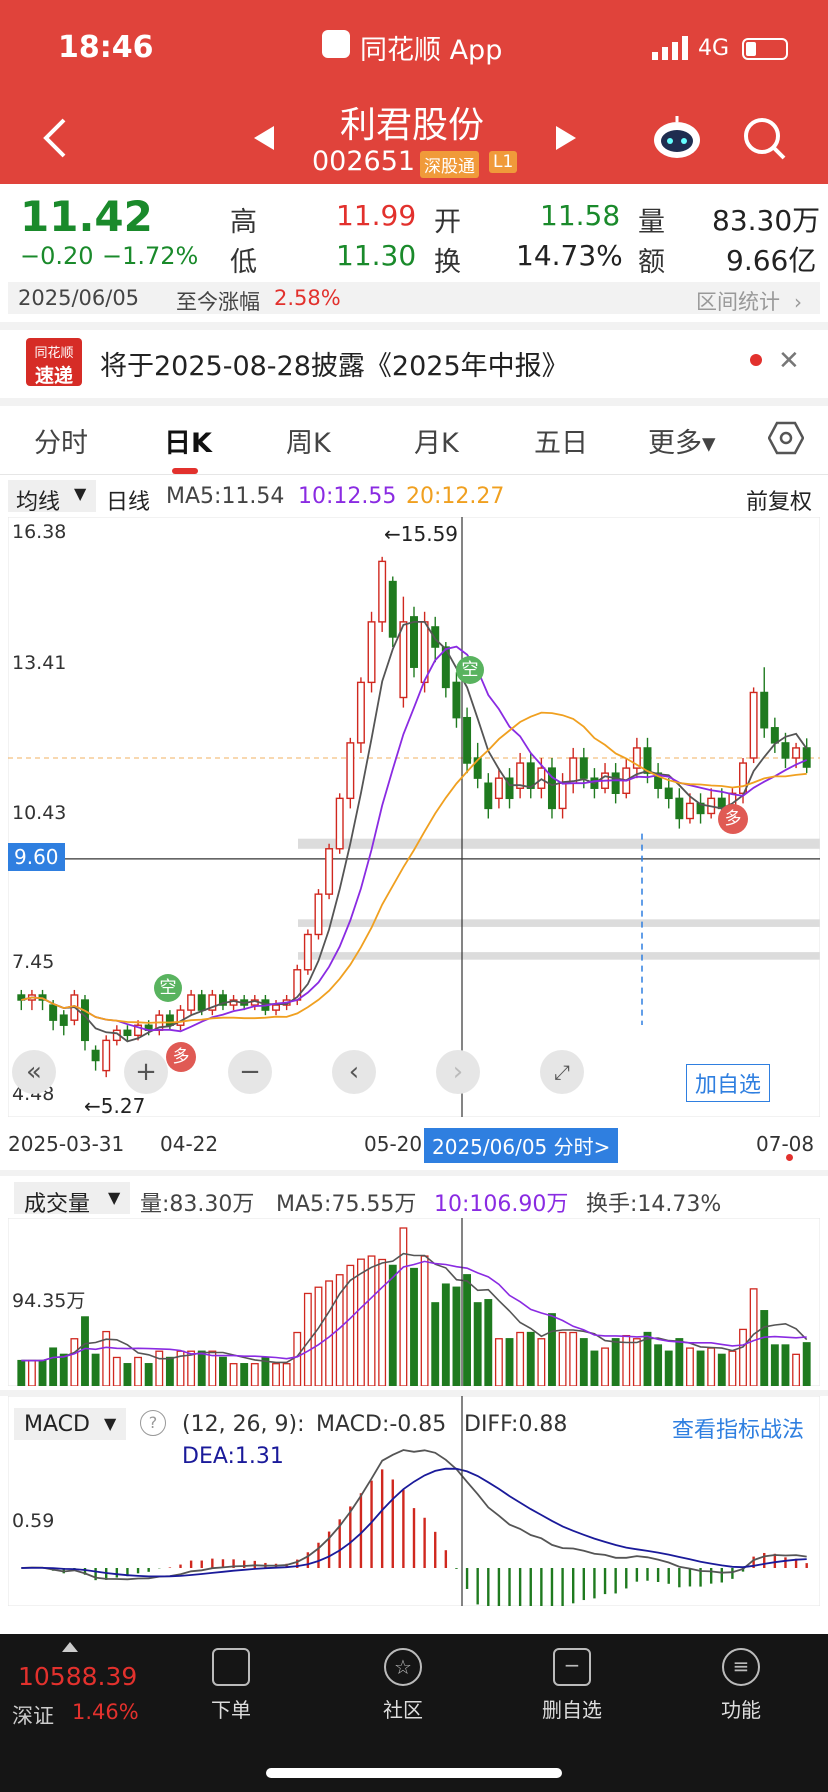 This screenshot has height=1792, width=828. What do you see at coordinates (39, 663) in the screenshot?
I see `y-label-2: 13.41` at bounding box center [39, 663].